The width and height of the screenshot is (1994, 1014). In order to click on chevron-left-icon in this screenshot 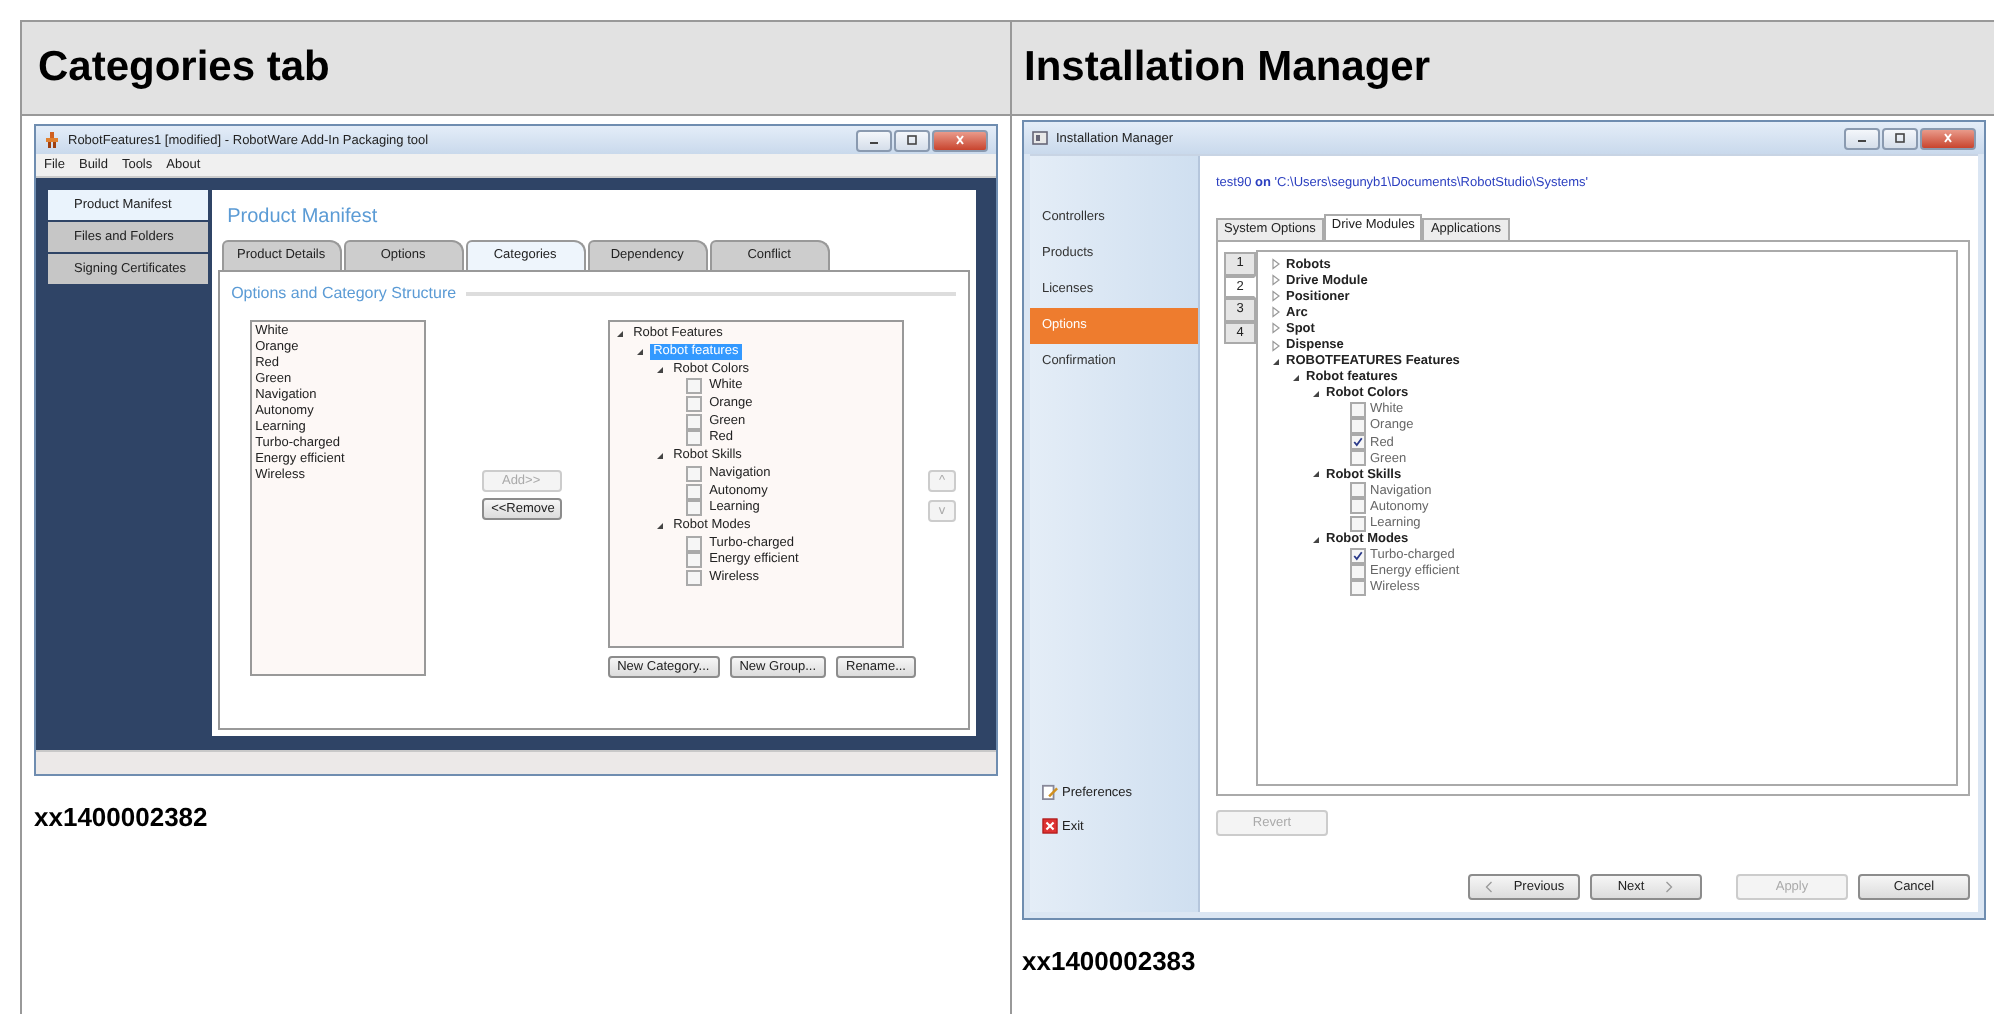, I will do `click(1488, 887)`.